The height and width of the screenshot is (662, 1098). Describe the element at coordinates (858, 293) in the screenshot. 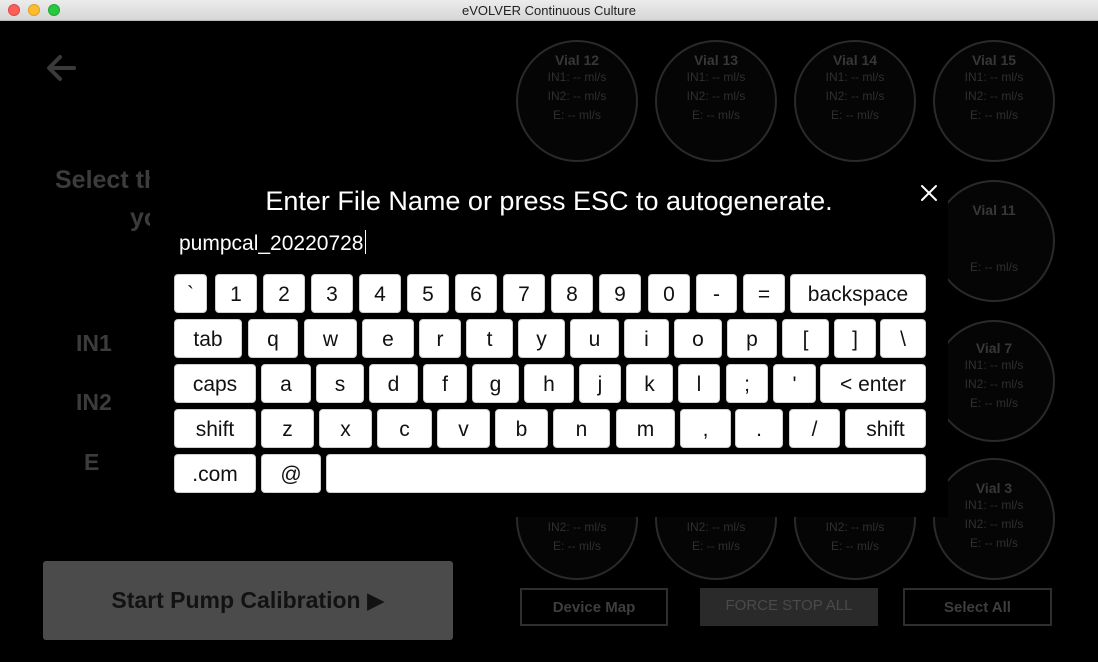

I see `key-backspace: backspace` at that location.